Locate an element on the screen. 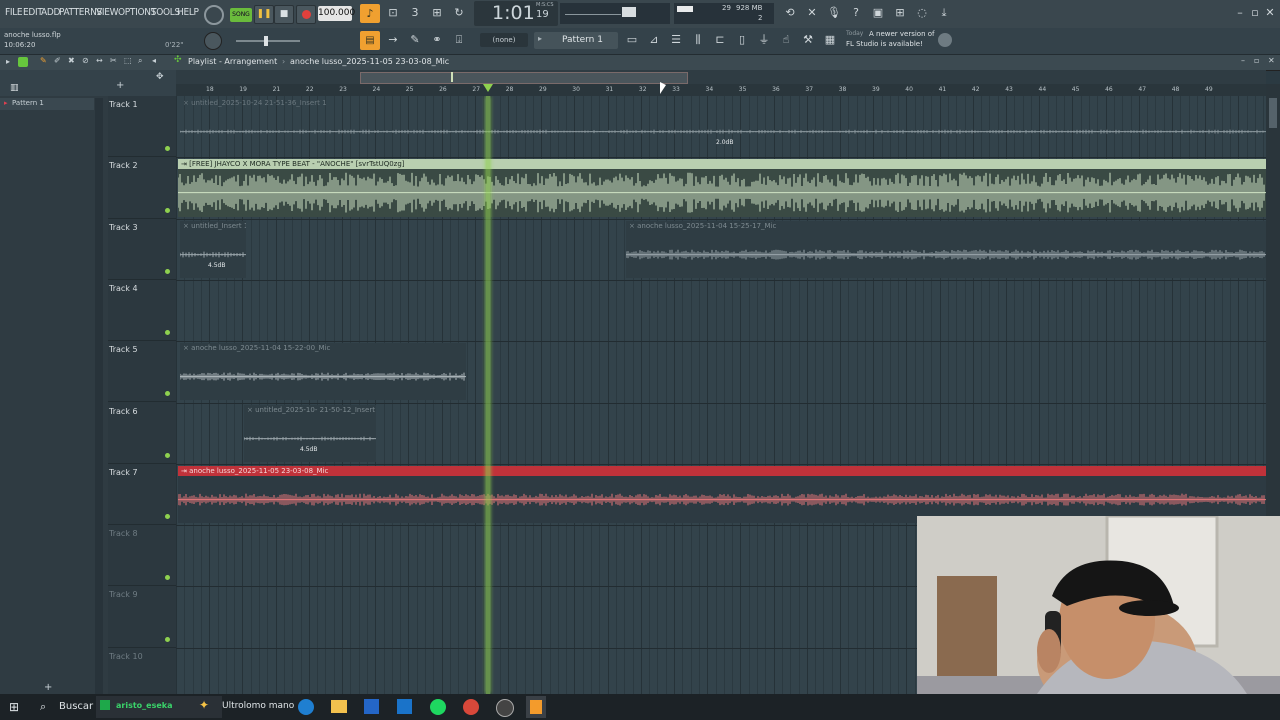 This screenshot has width=1280, height=720. taskbar-app2: Ultrolomo mano is located at coordinates (258, 706).